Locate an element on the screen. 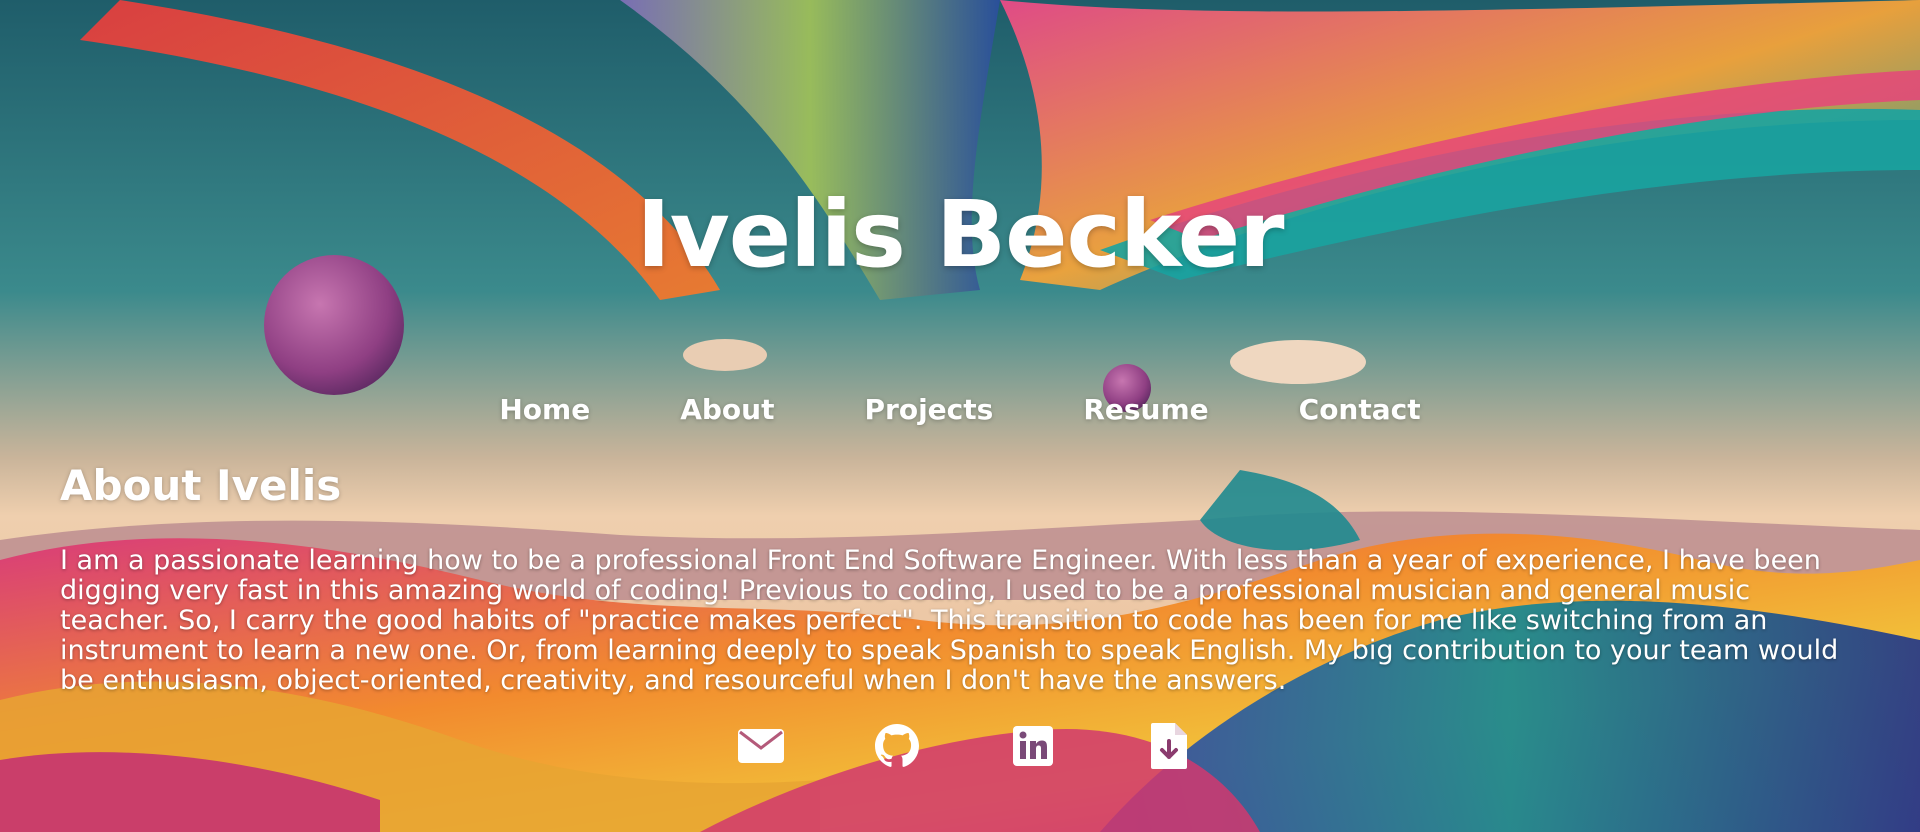 This screenshot has height=832, width=1920. email-link is located at coordinates (761, 746).